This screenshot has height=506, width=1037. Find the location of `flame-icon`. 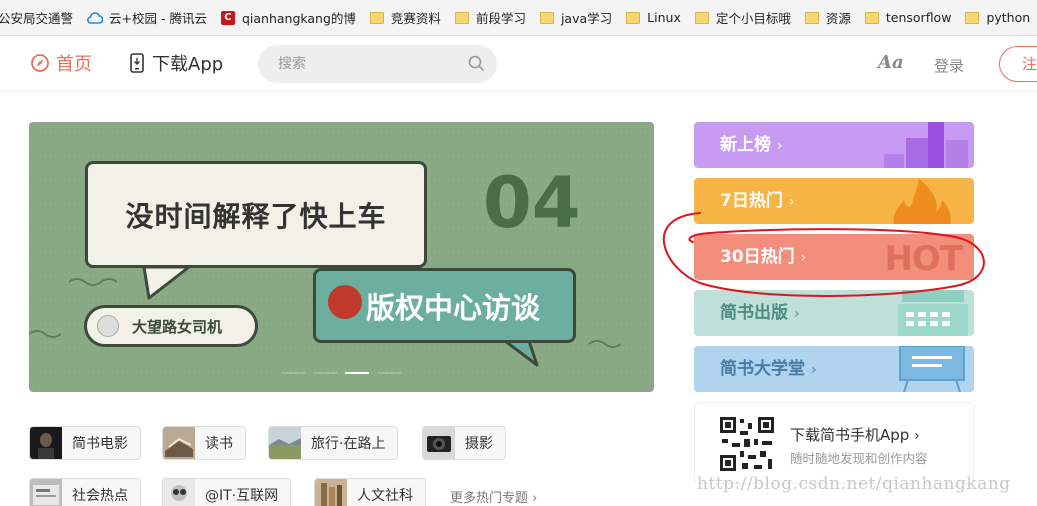

flame-icon is located at coordinates (922, 201).